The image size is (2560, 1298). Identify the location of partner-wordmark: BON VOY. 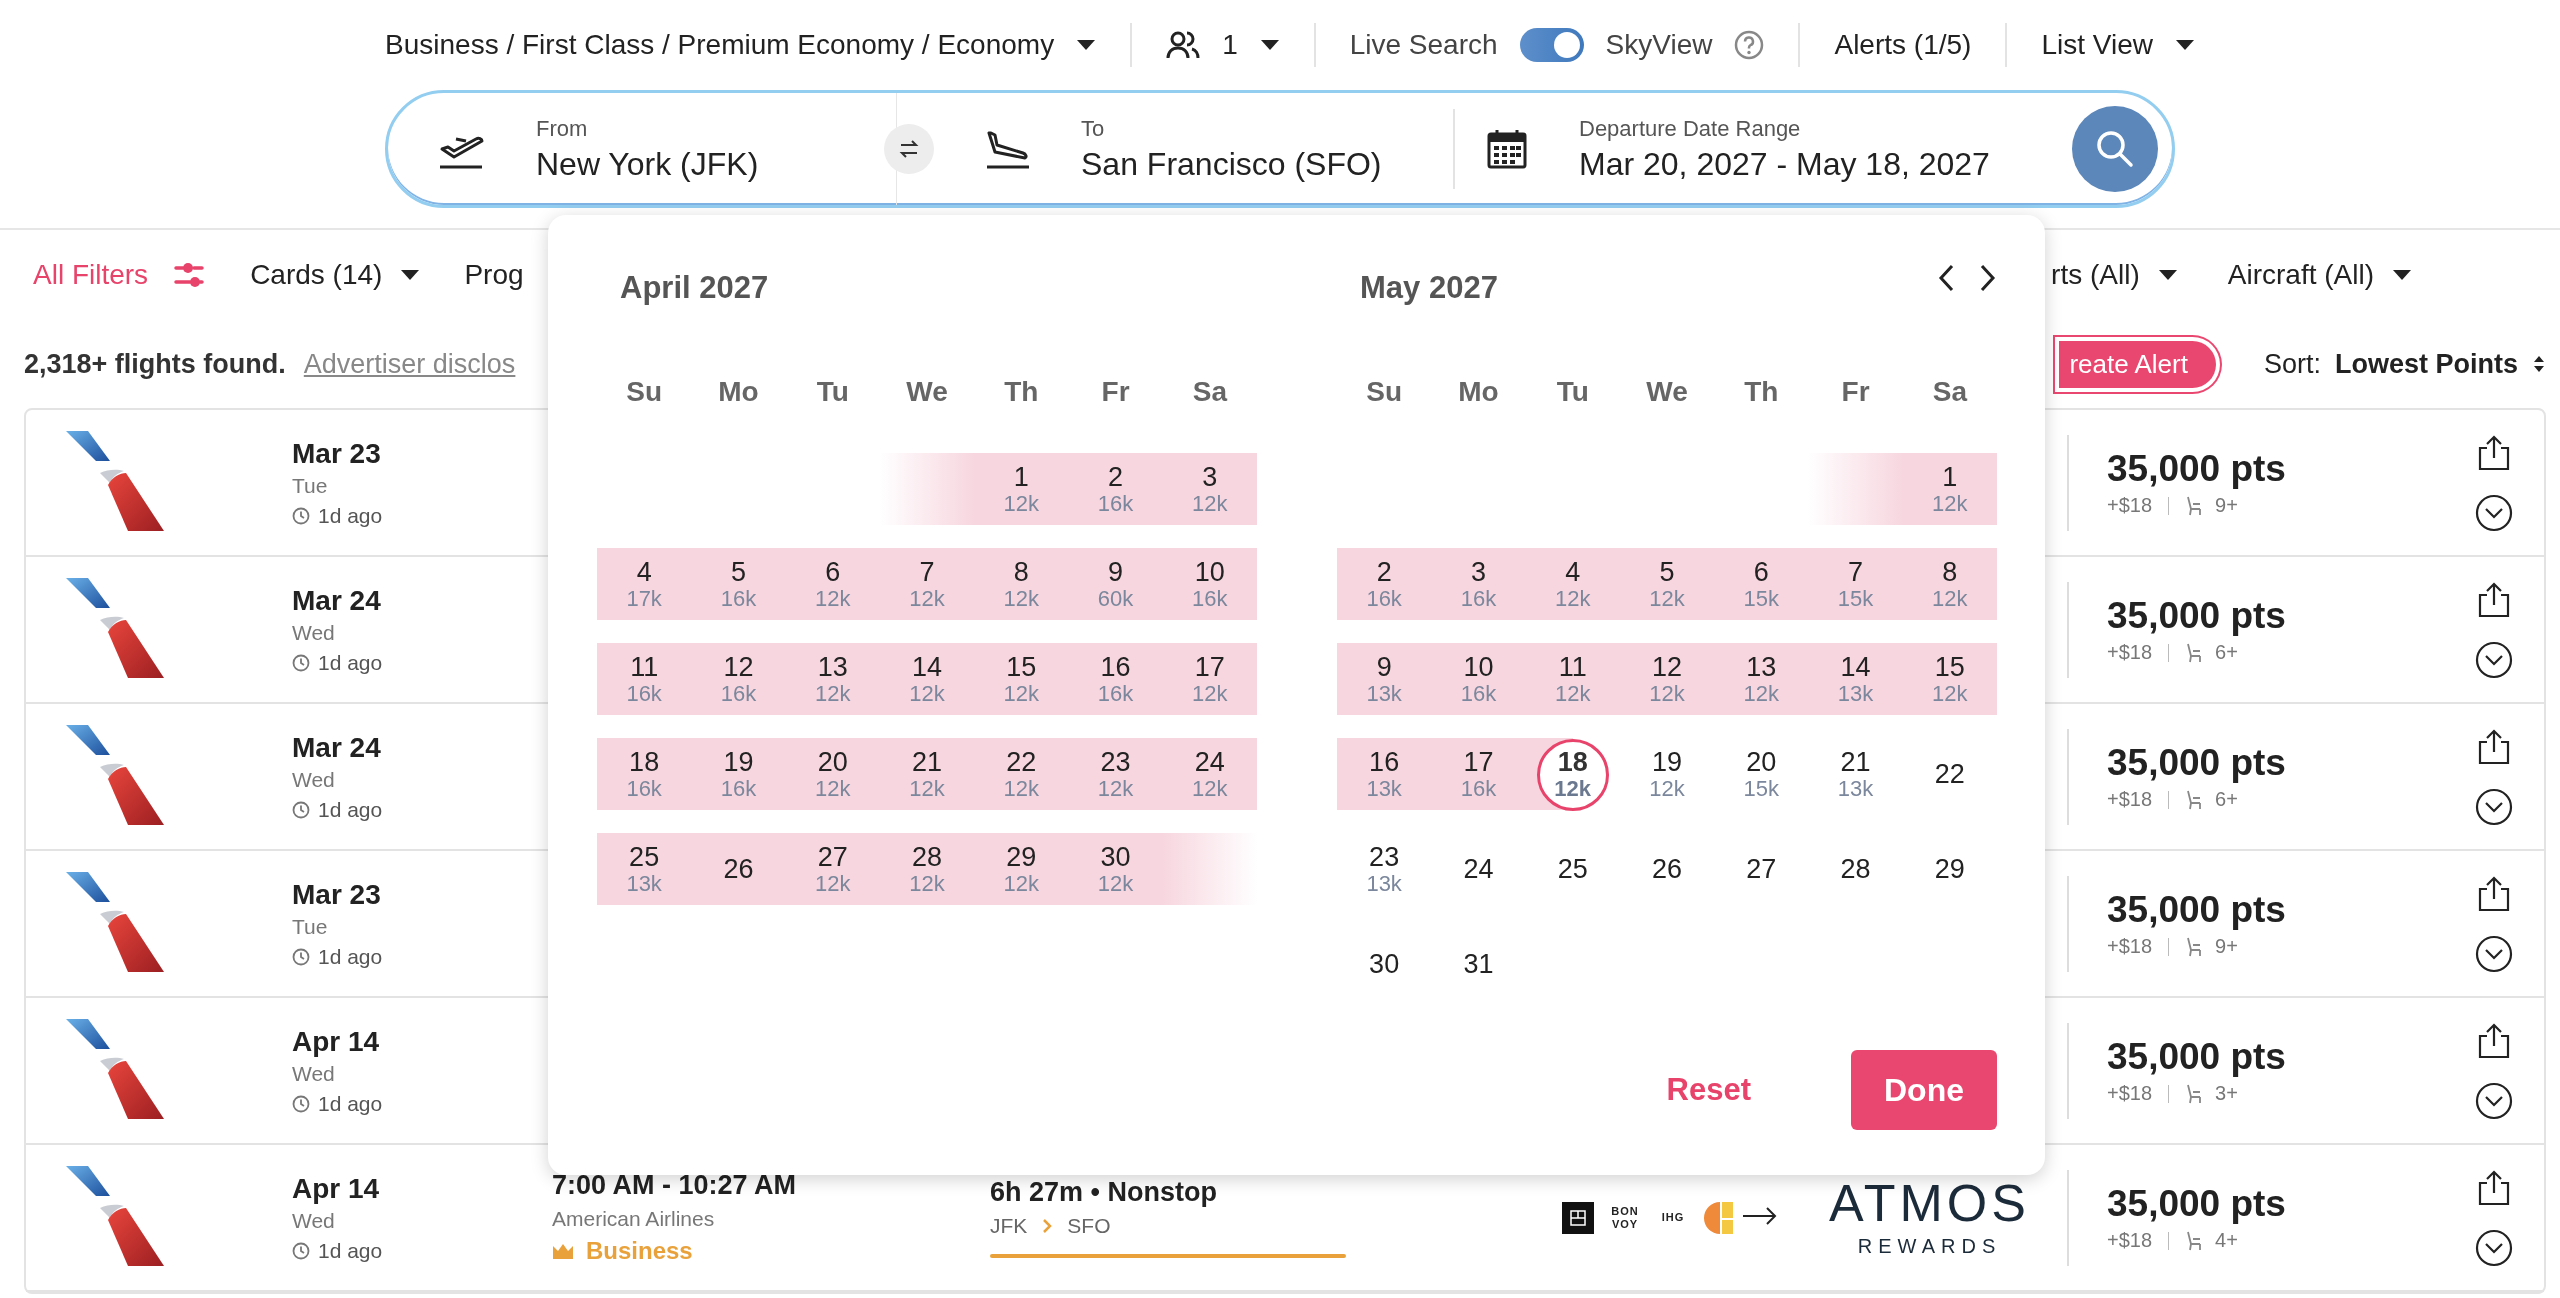
(1625, 1217).